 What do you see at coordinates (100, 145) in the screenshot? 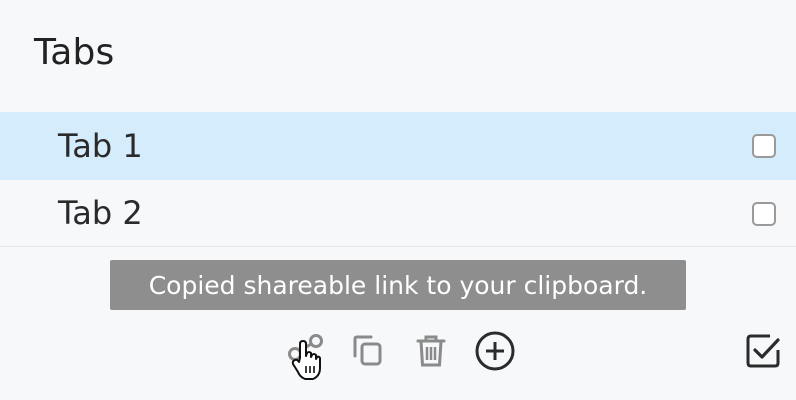
I see `tab-label: Tab 1` at bounding box center [100, 145].